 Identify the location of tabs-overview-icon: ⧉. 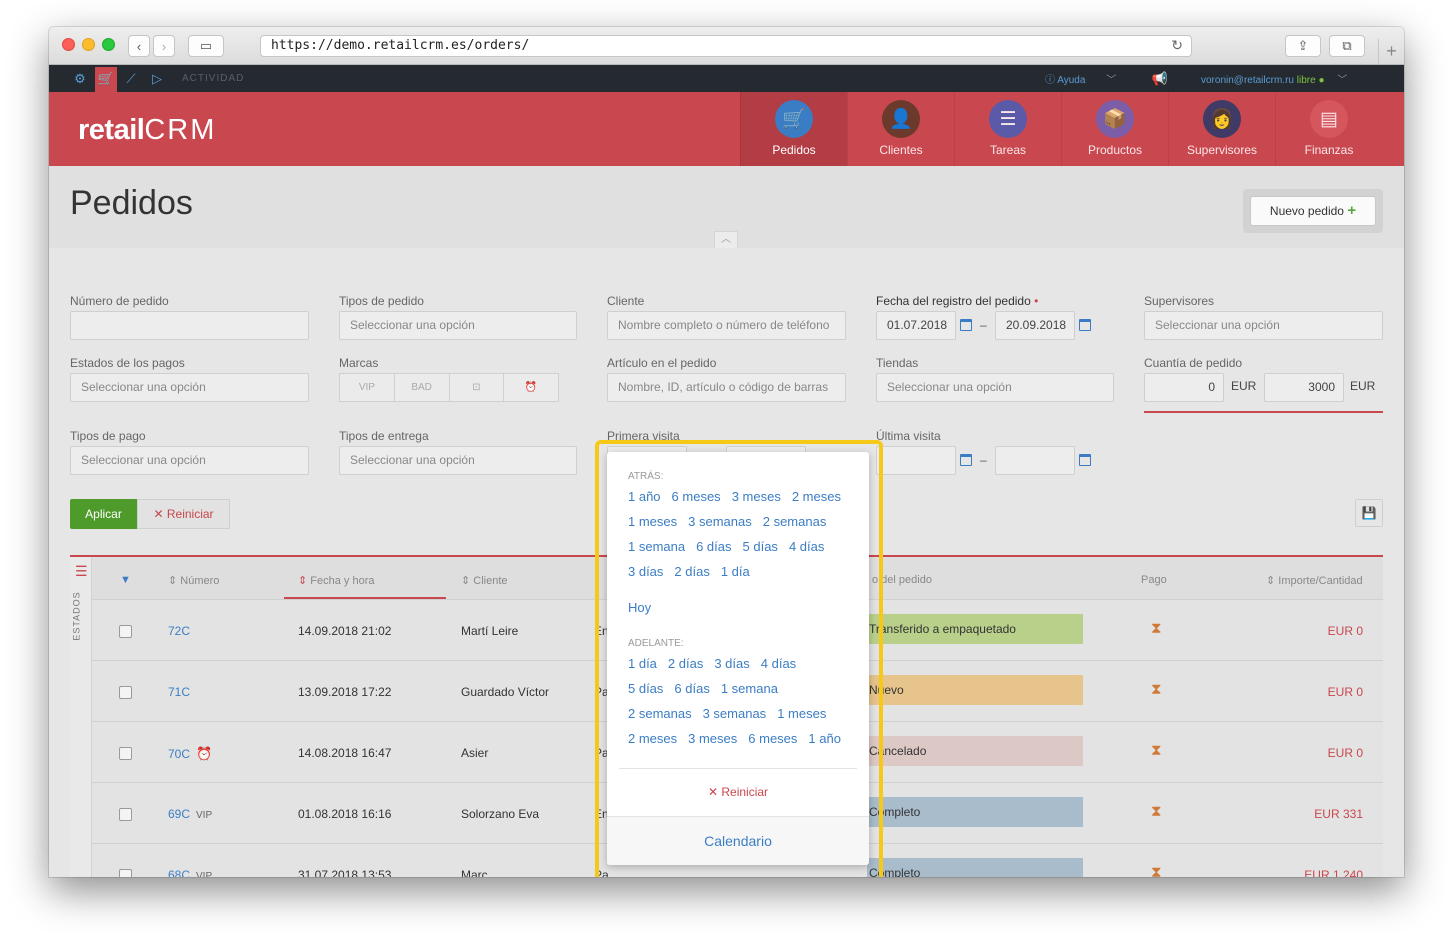
(1347, 46).